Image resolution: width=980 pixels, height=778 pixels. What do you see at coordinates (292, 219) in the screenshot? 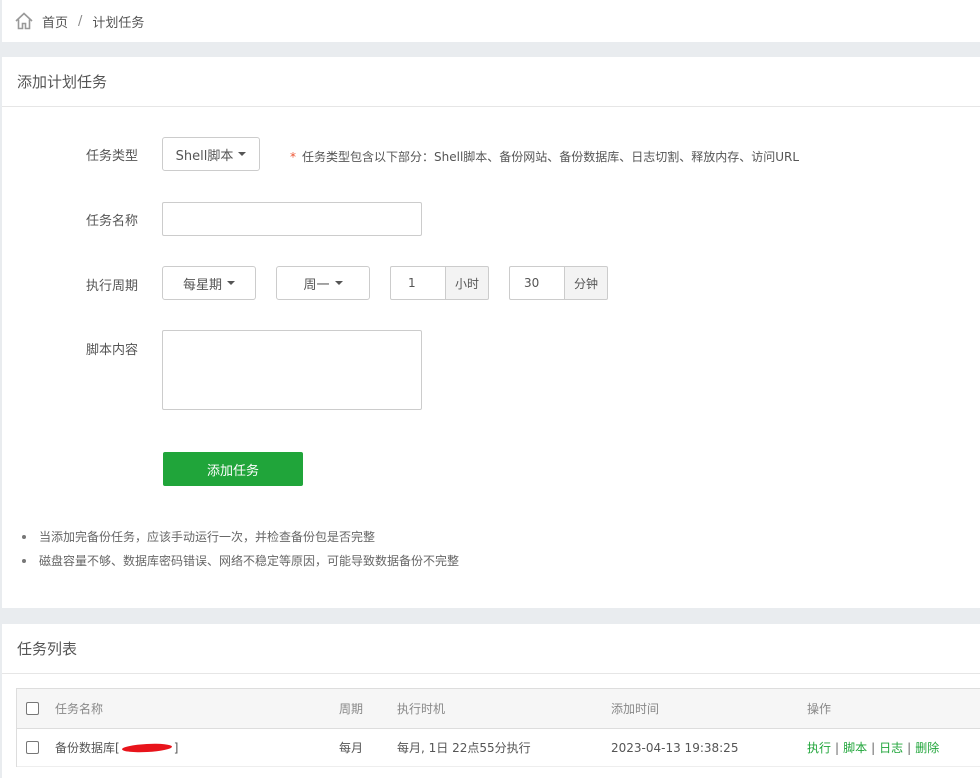
I see `task-name-input` at bounding box center [292, 219].